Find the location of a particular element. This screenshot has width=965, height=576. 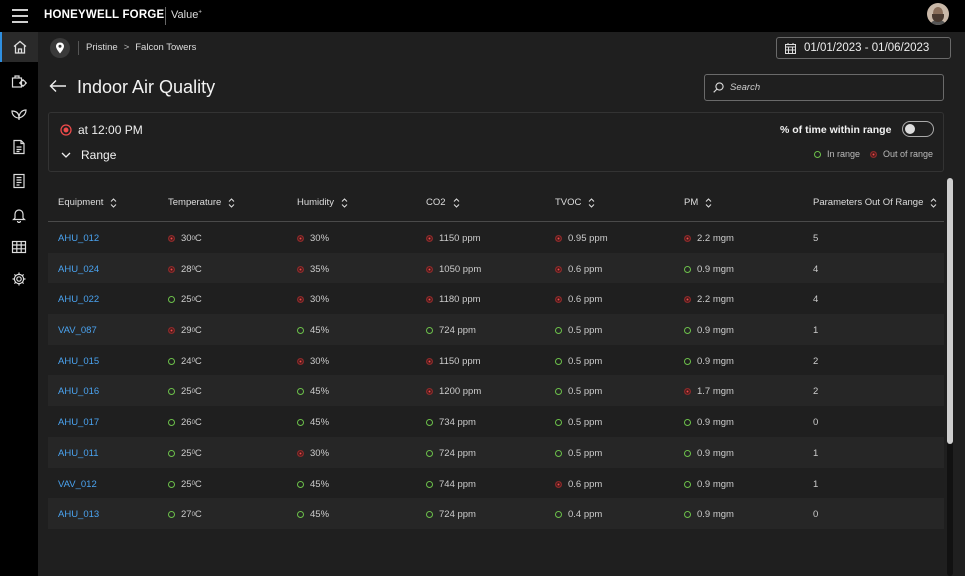

scrollbar is located at coordinates (950, 377).